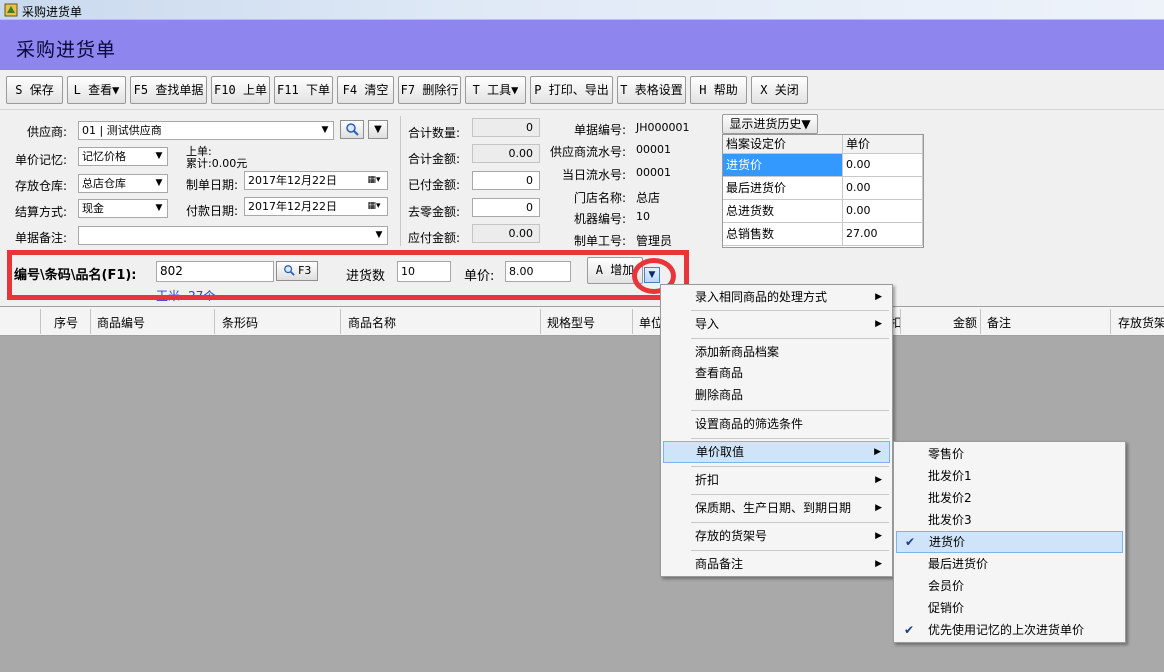 The width and height of the screenshot is (1164, 672). I want to click on submenu-item-last-purchase-price: 最后进货价, so click(1009, 564).